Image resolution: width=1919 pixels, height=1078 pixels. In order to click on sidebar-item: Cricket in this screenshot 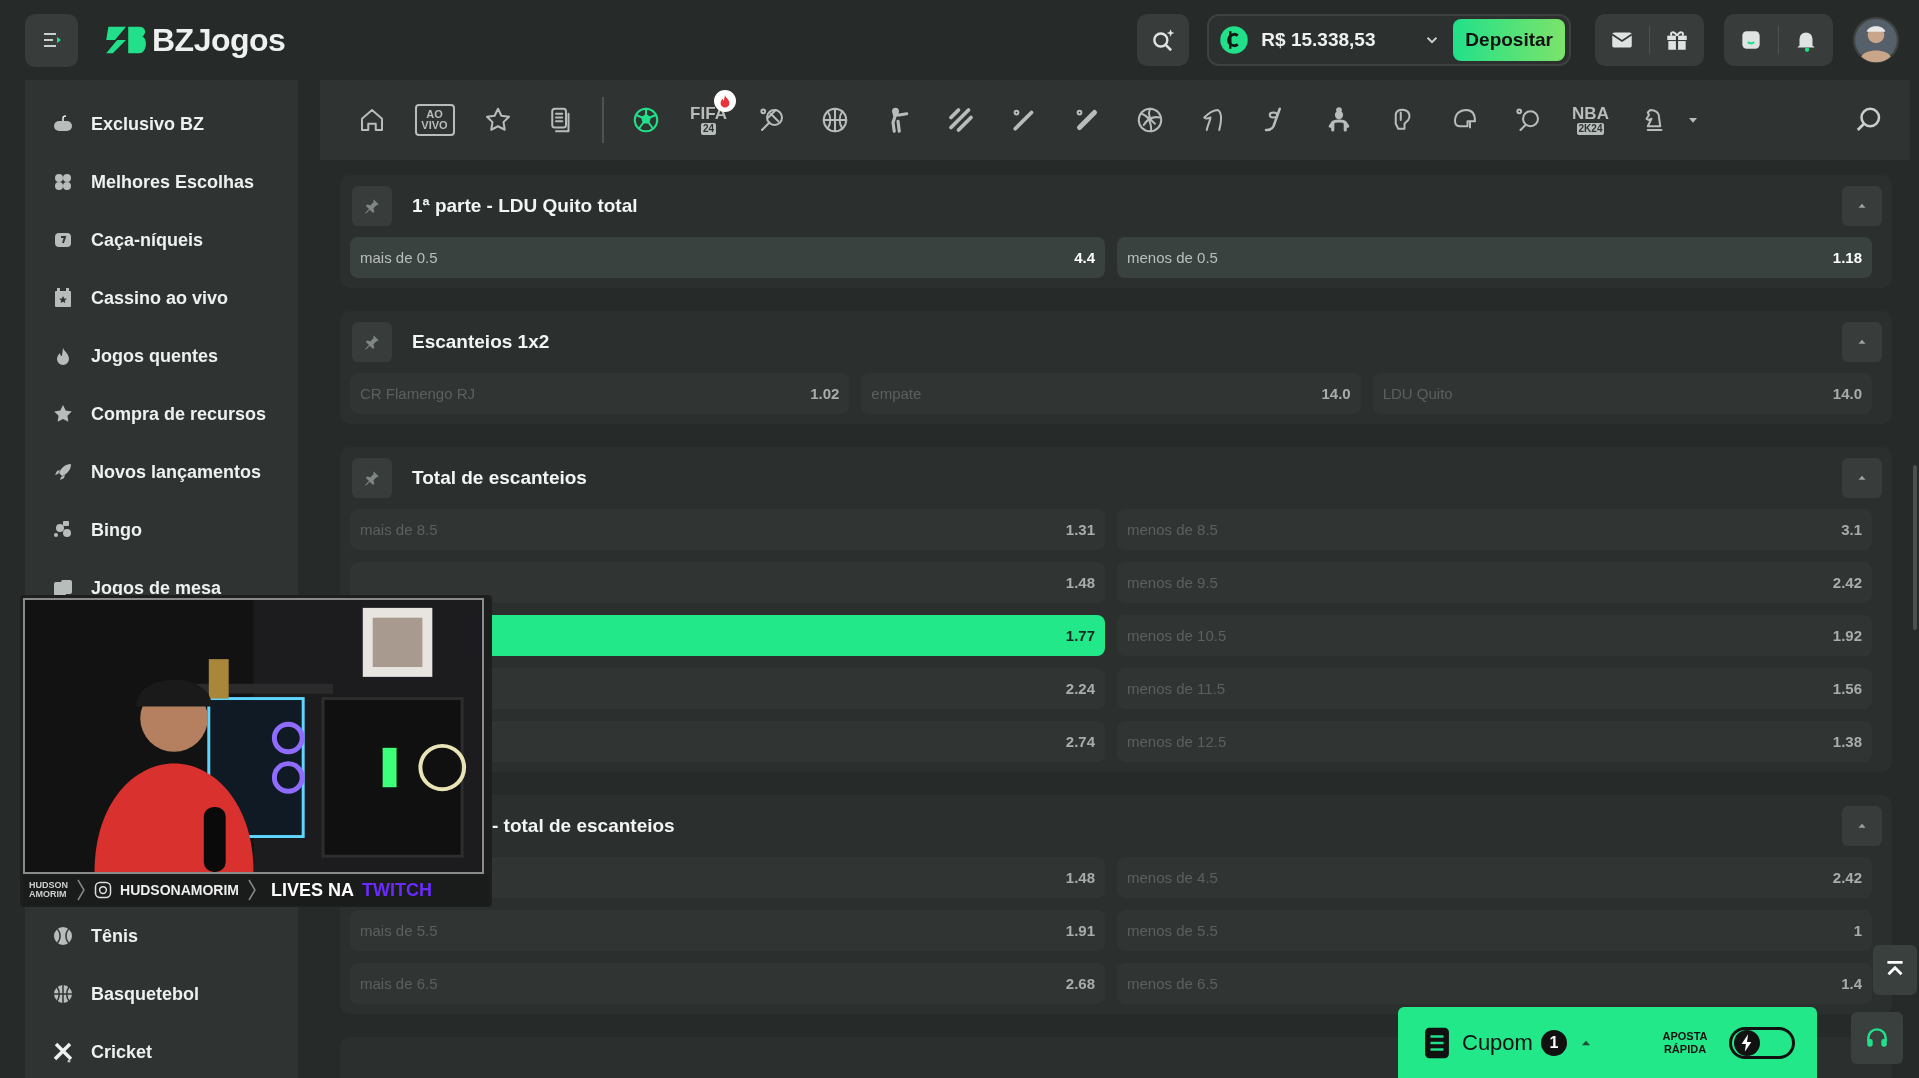, I will do `click(161, 1050)`.